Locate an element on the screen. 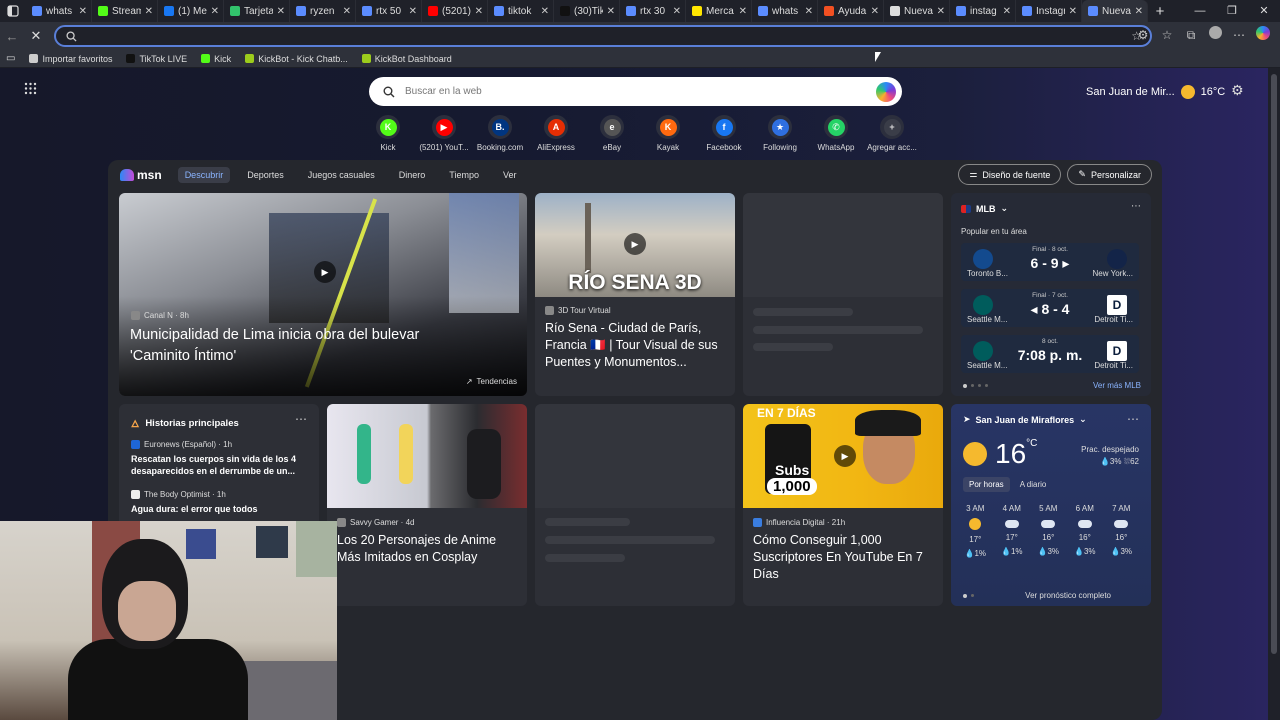  nav-descubrir: Descubrir is located at coordinates (204, 175).